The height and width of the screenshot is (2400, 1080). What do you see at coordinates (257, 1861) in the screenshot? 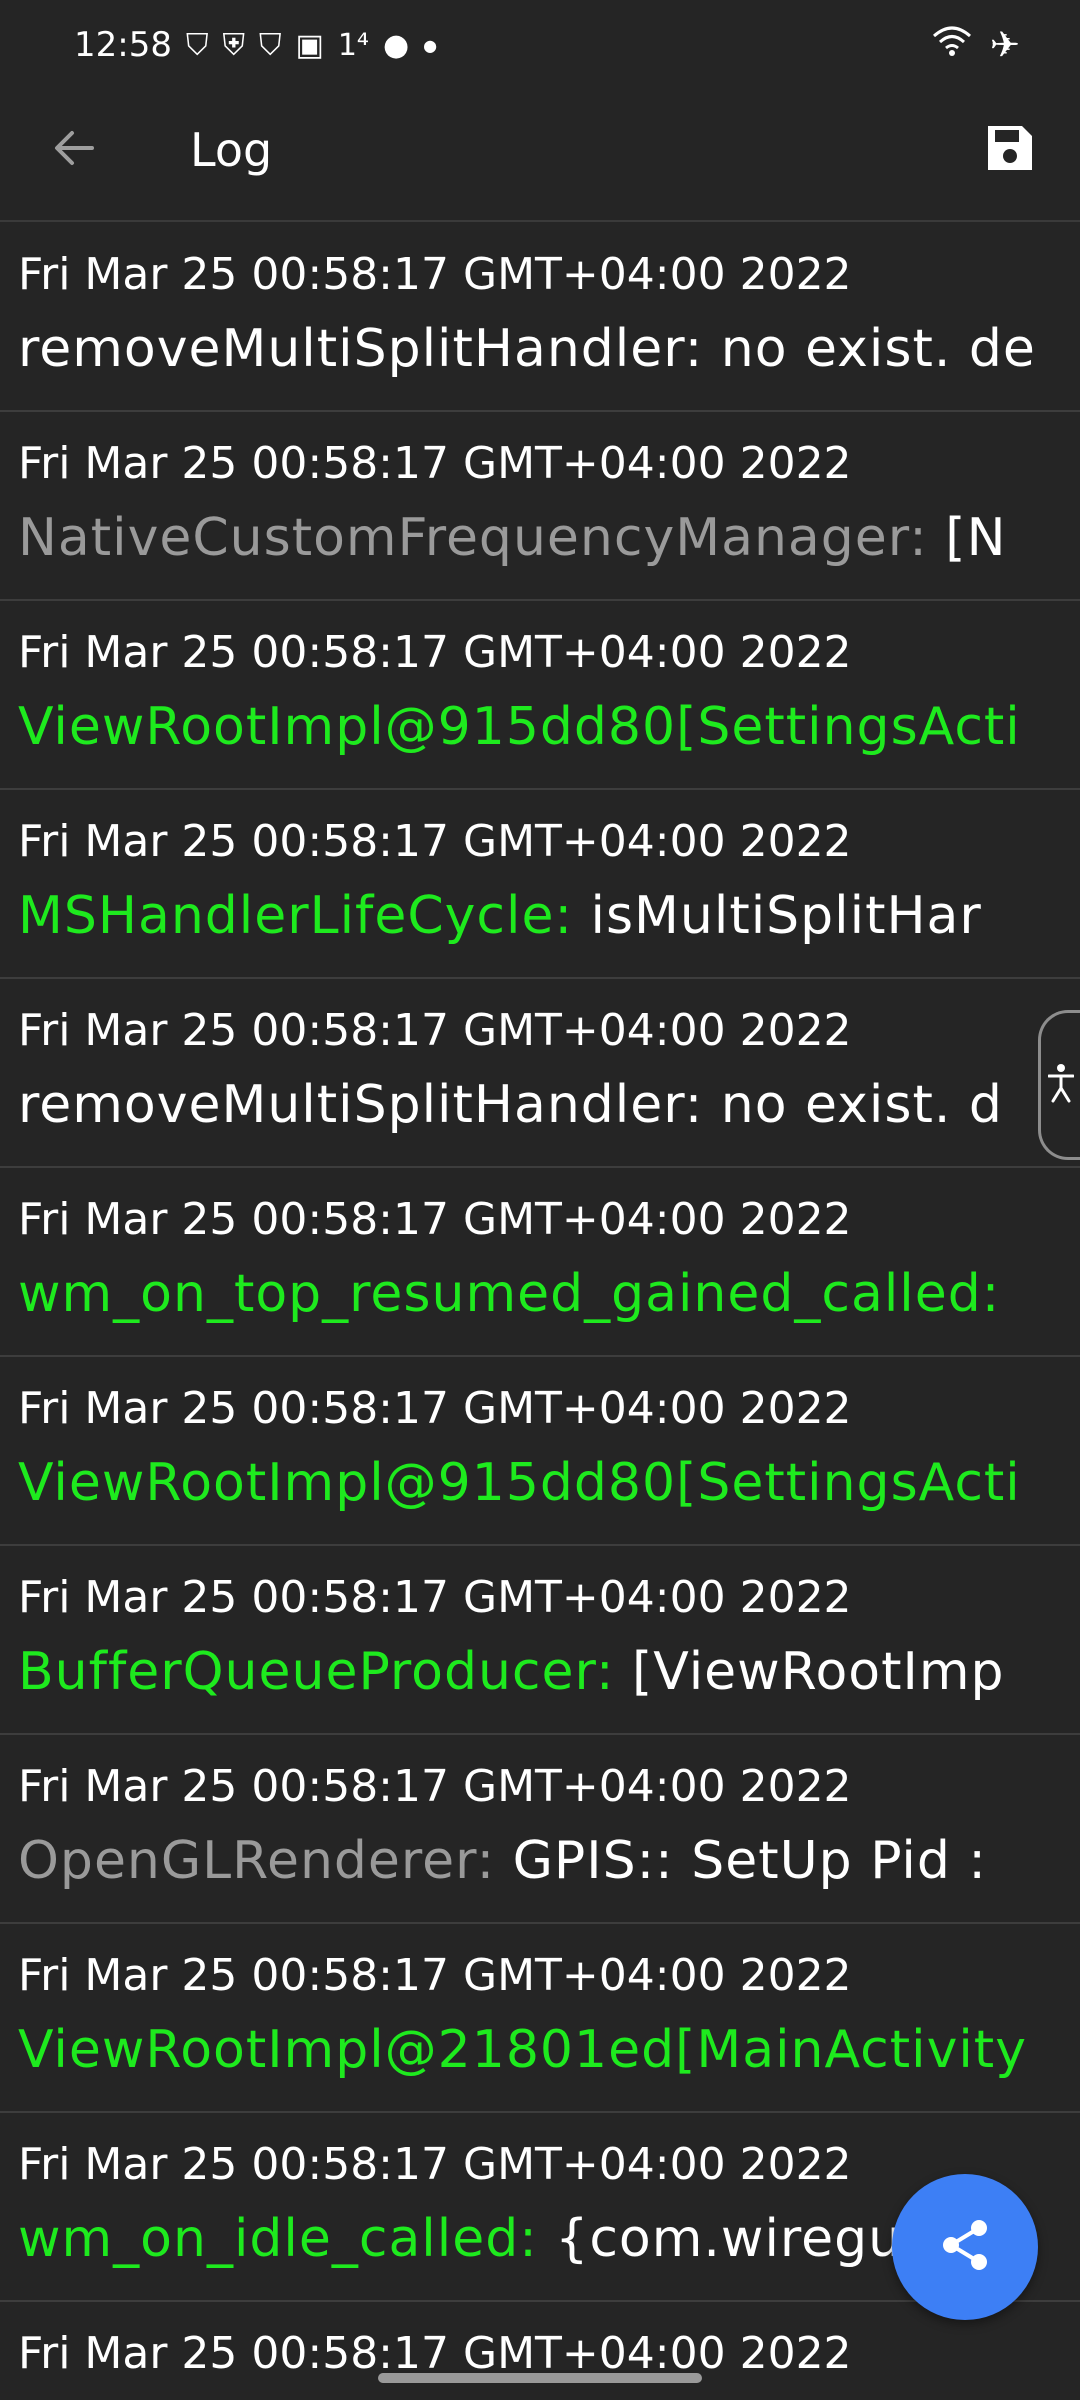
I see `log-tag: OpenGLRenderer:` at bounding box center [257, 1861].